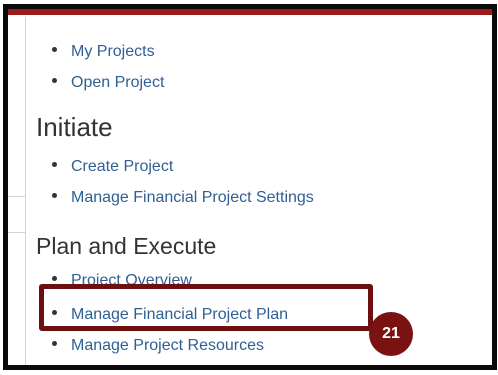  I want to click on section-heading-plan-and-execute: Plan and Execute, so click(126, 246).